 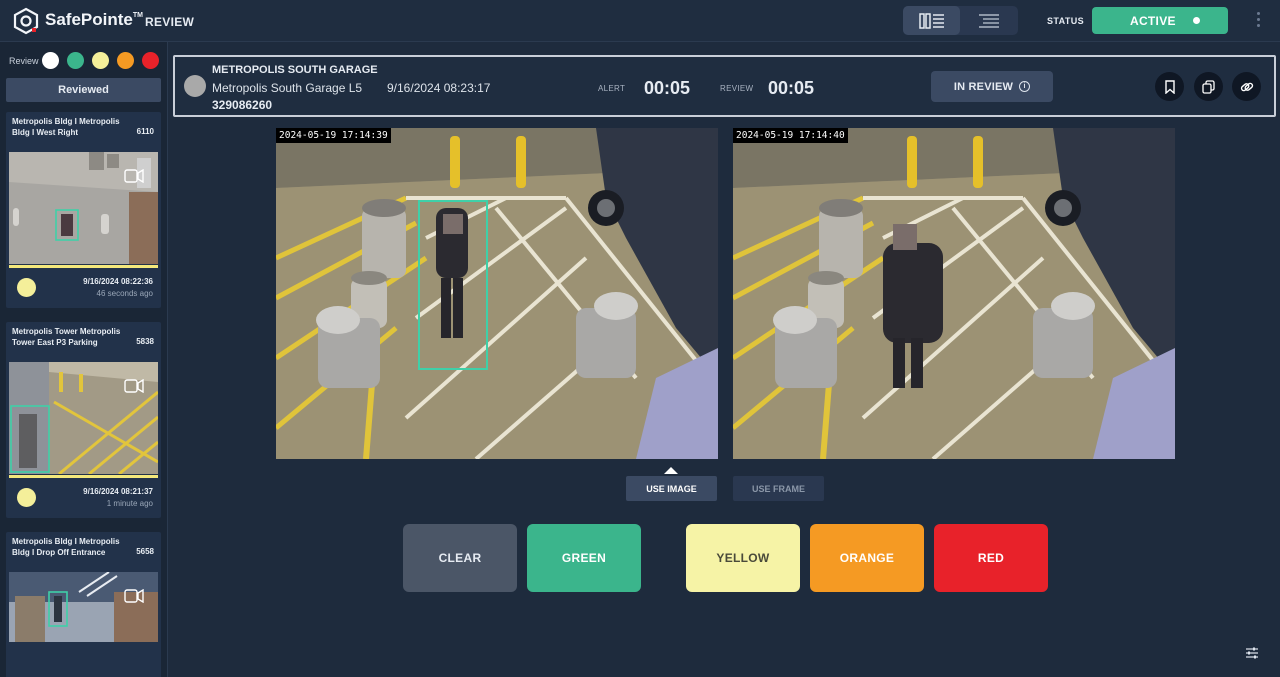 I want to click on review-filter: Review, so click(x=88, y=60).